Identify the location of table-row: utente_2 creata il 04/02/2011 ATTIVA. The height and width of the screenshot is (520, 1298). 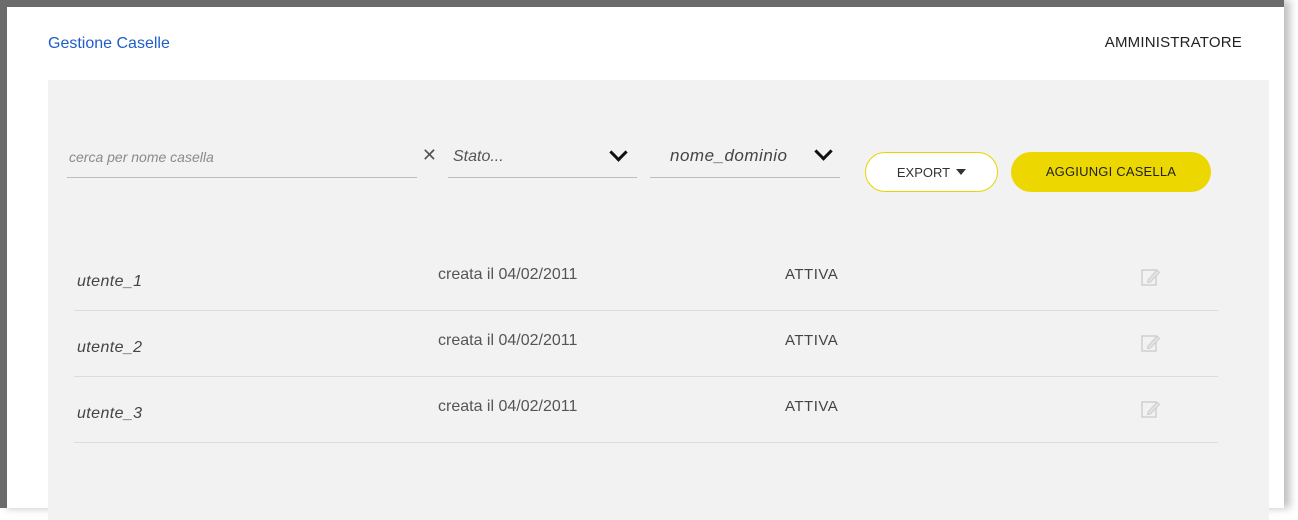
(646, 344).